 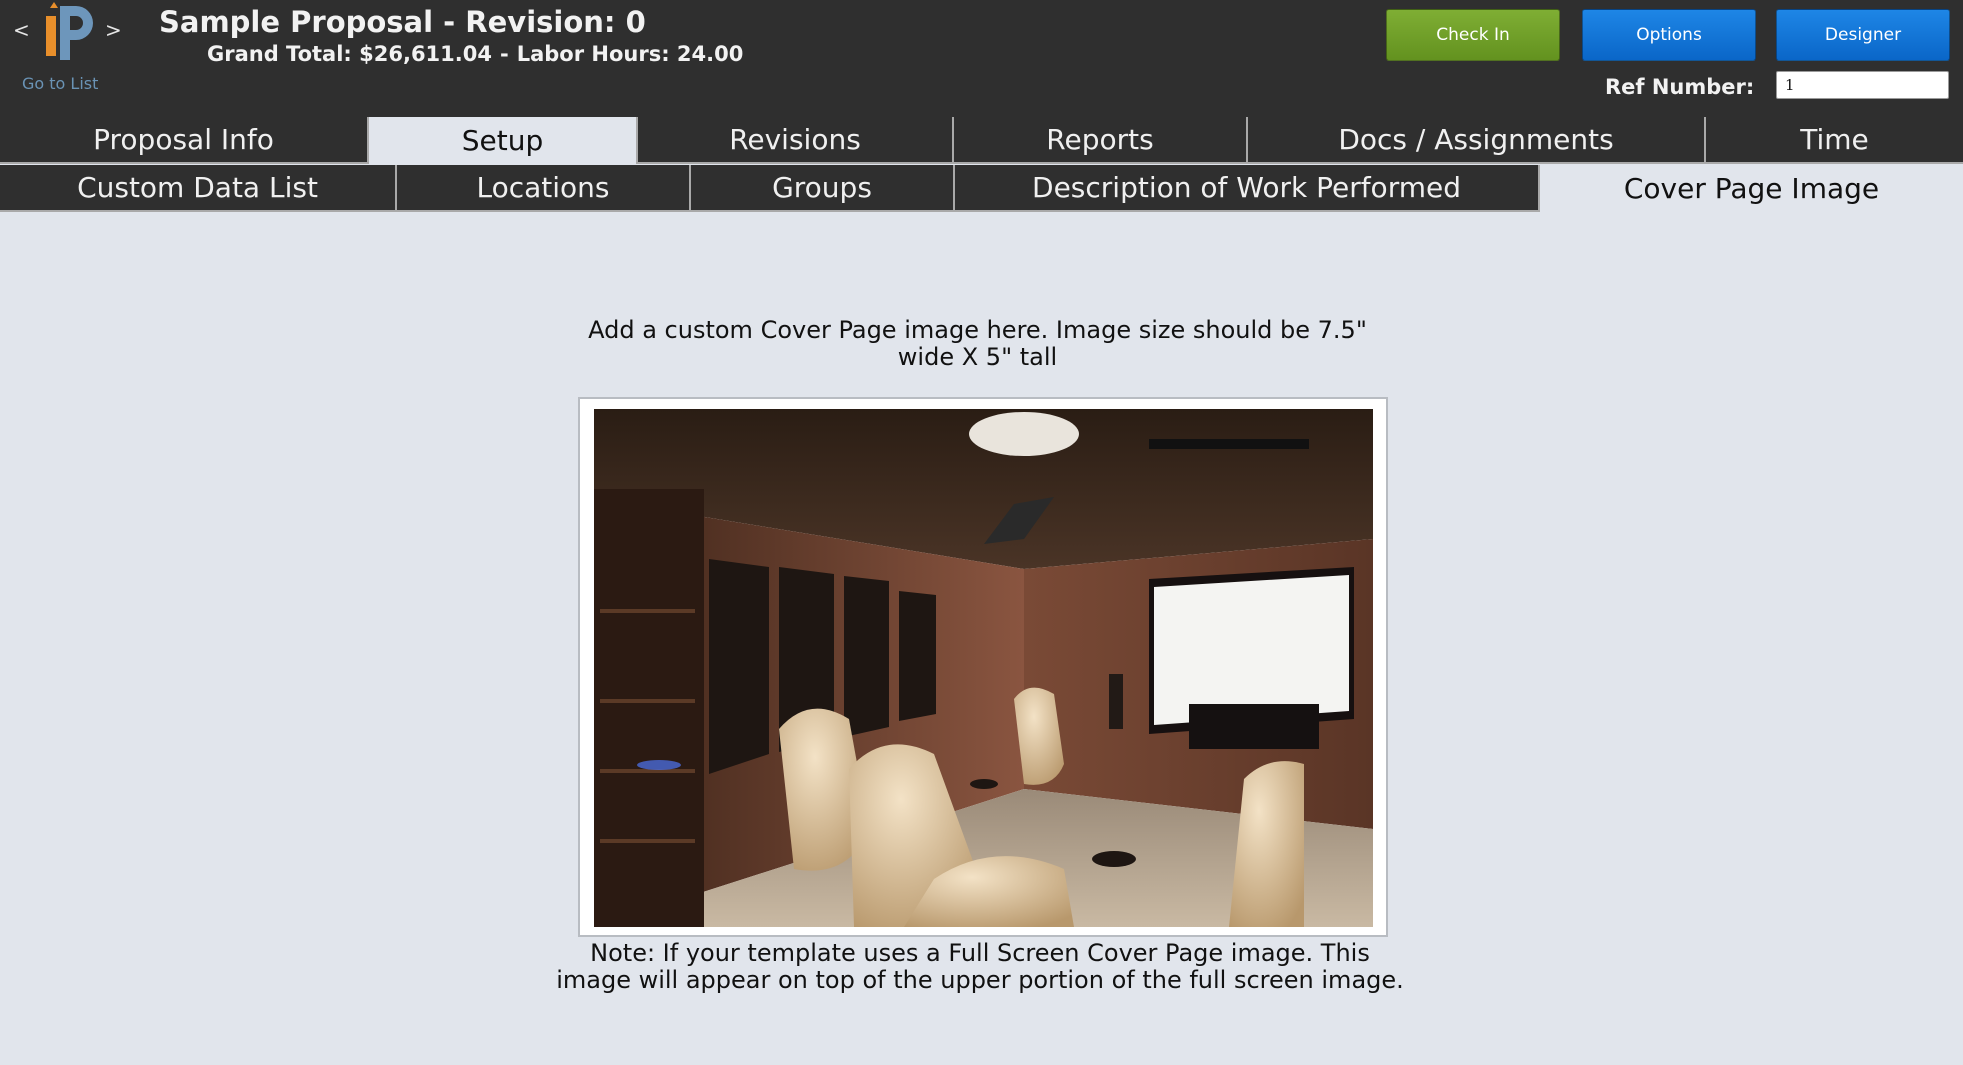 I want to click on labor-hours: Labor Hours: 24.00, so click(x=630, y=54).